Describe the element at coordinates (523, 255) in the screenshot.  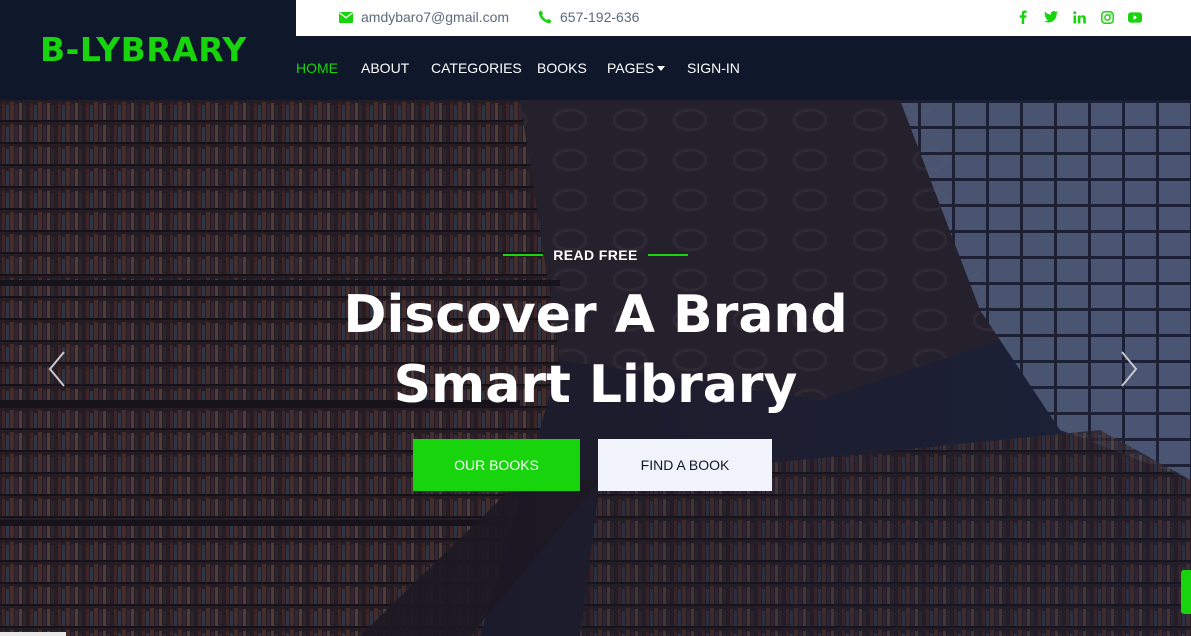
I see `eyebrow-line-left` at that location.